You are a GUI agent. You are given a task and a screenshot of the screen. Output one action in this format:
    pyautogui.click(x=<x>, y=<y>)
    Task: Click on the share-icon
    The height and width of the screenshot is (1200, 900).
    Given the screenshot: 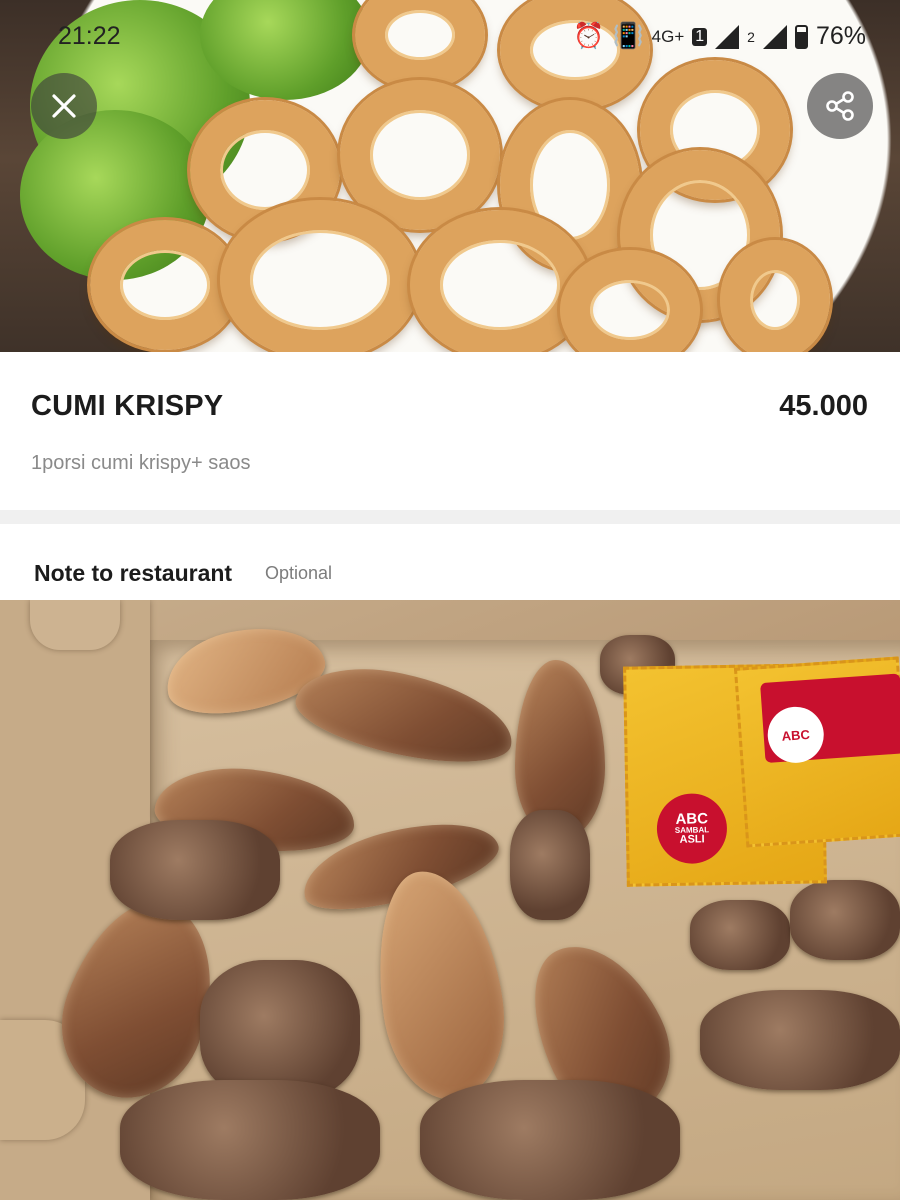 What is the action you would take?
    pyautogui.click(x=840, y=106)
    